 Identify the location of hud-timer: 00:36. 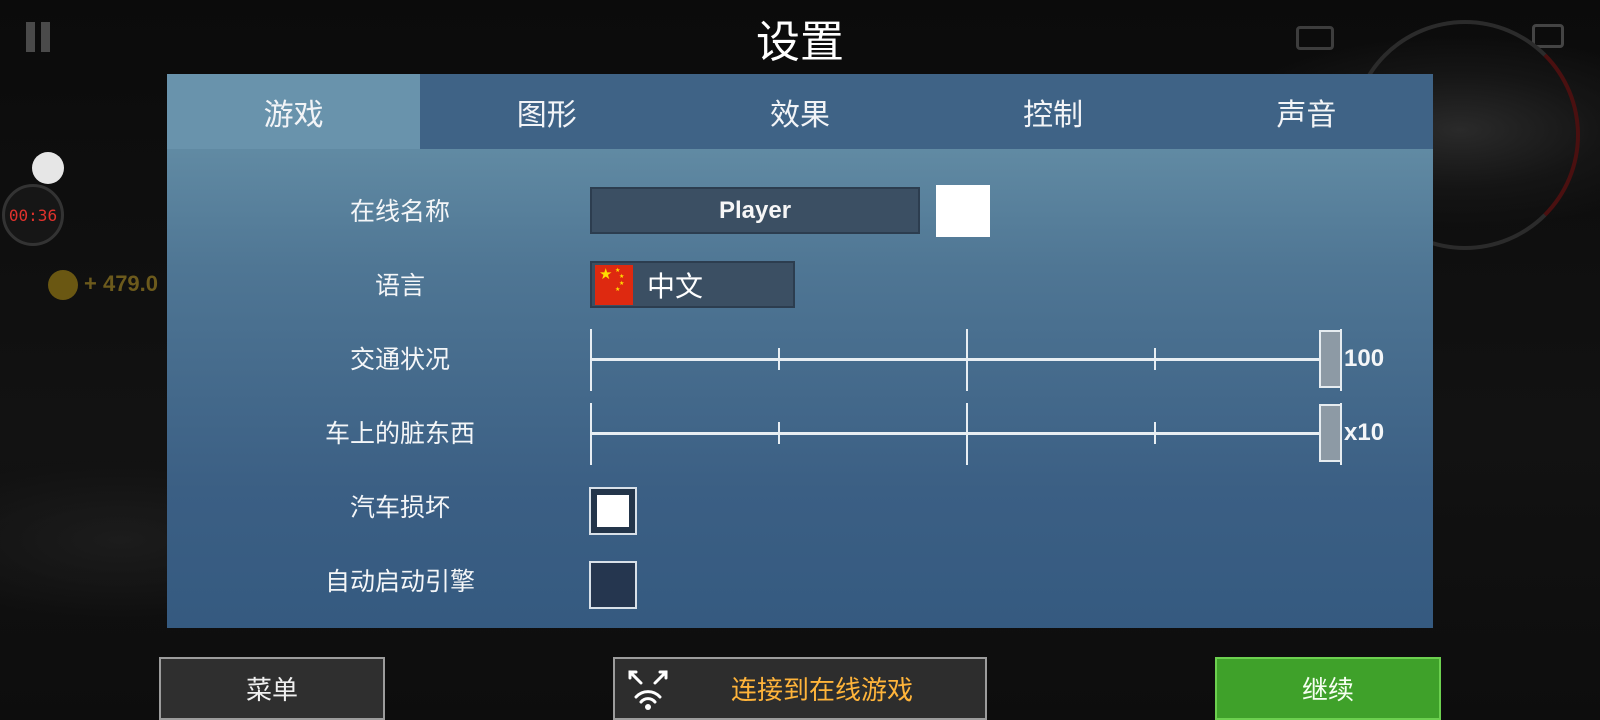
(33, 215).